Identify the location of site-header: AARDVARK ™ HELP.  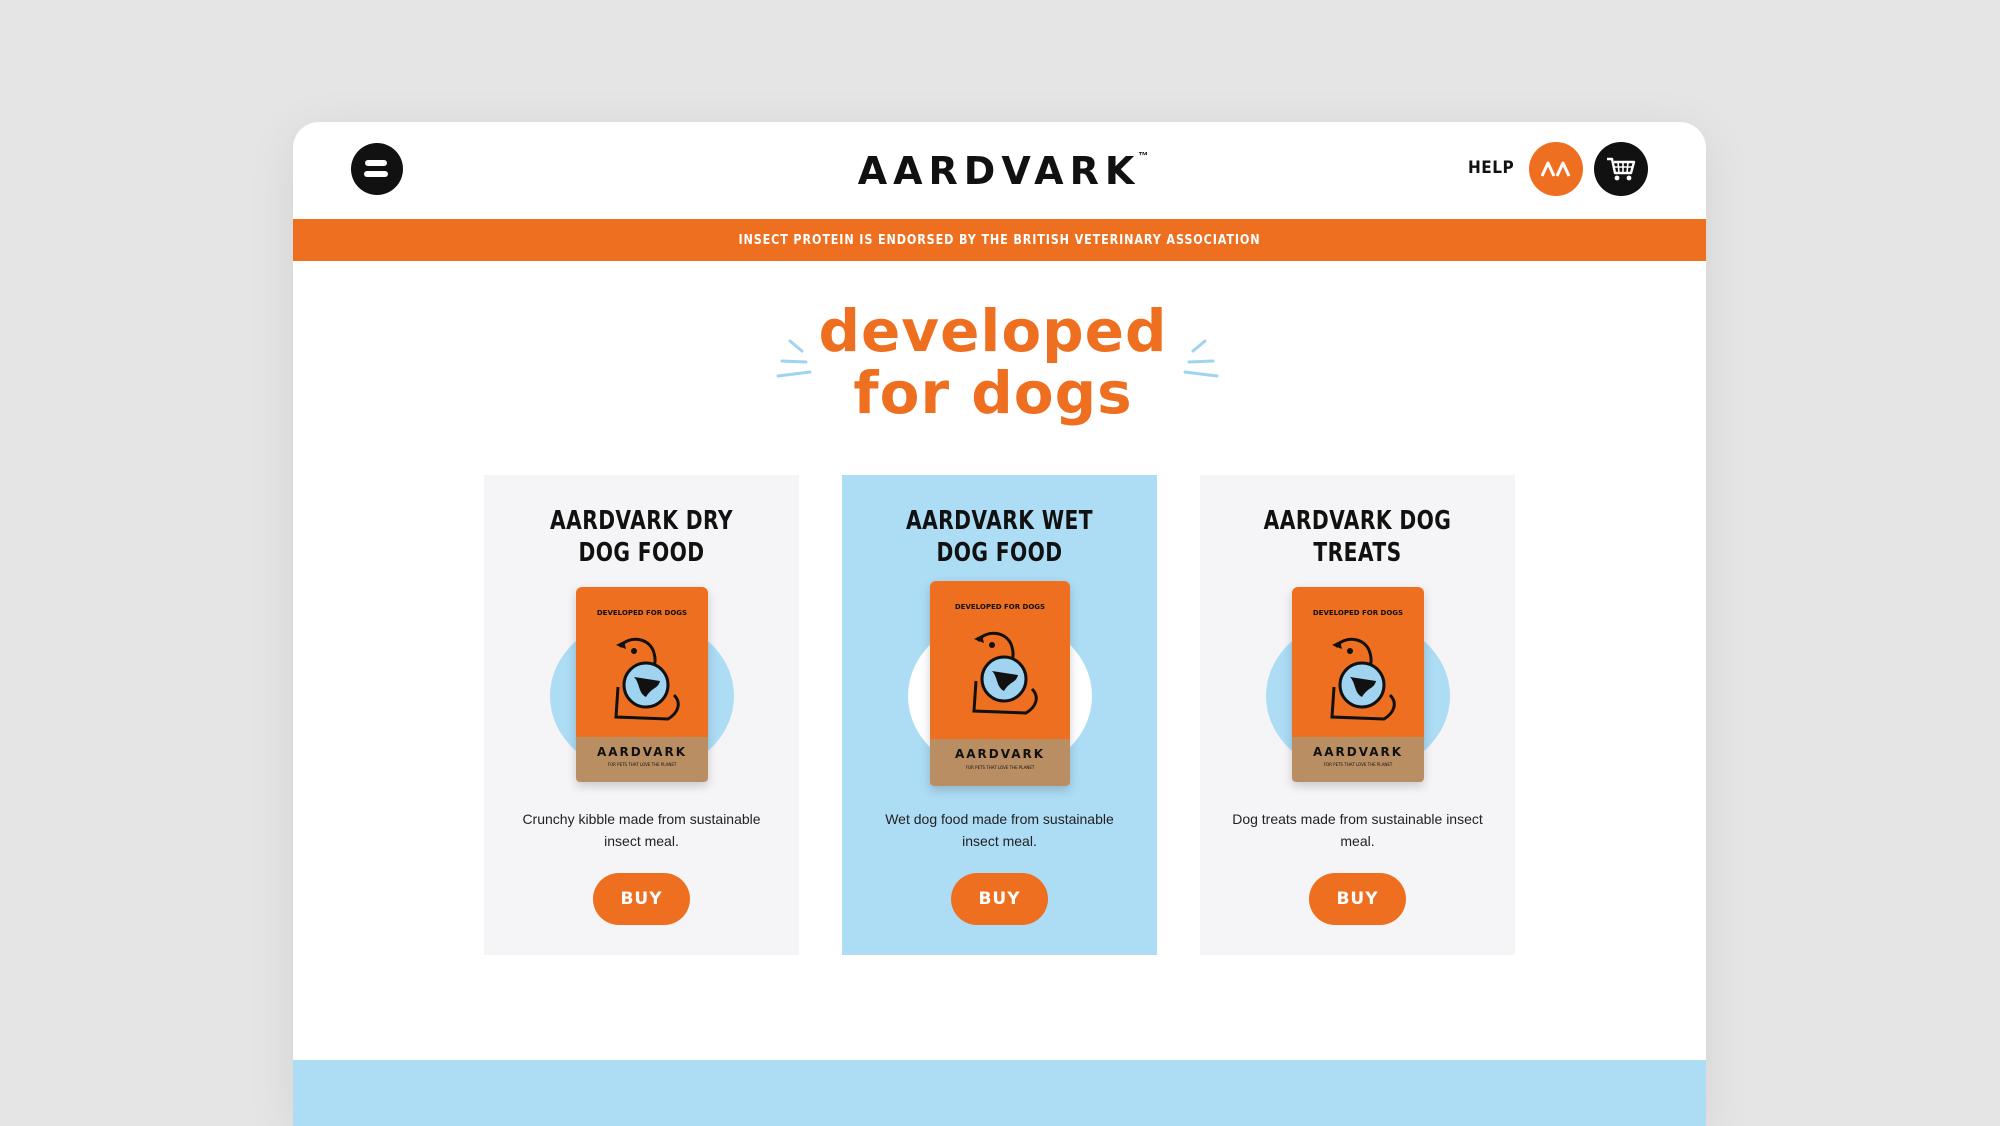
(999, 170).